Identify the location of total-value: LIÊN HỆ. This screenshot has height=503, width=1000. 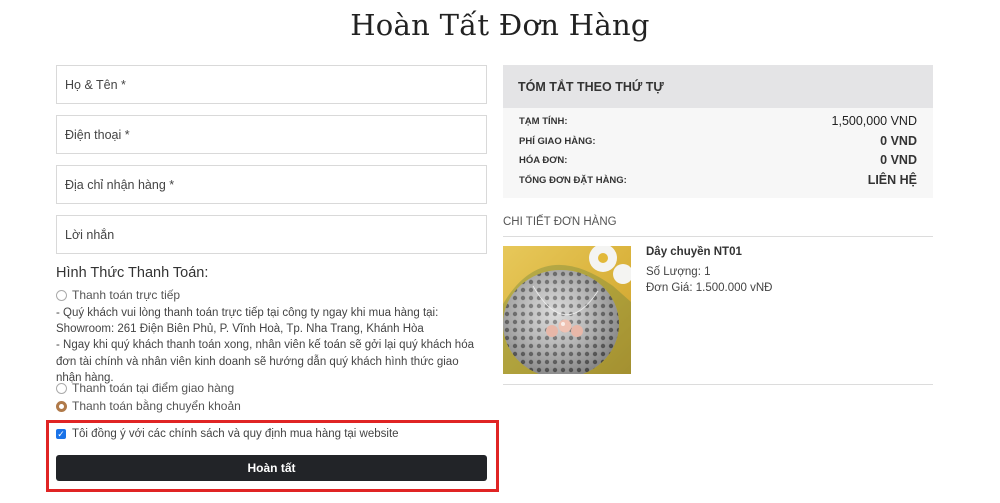
(892, 180).